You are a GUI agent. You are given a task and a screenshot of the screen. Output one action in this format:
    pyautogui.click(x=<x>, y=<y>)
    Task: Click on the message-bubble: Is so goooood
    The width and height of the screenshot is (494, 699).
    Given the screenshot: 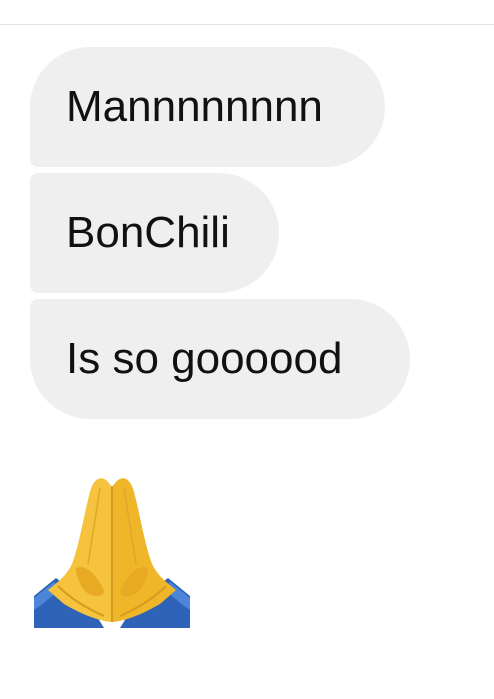 What is the action you would take?
    pyautogui.click(x=220, y=359)
    